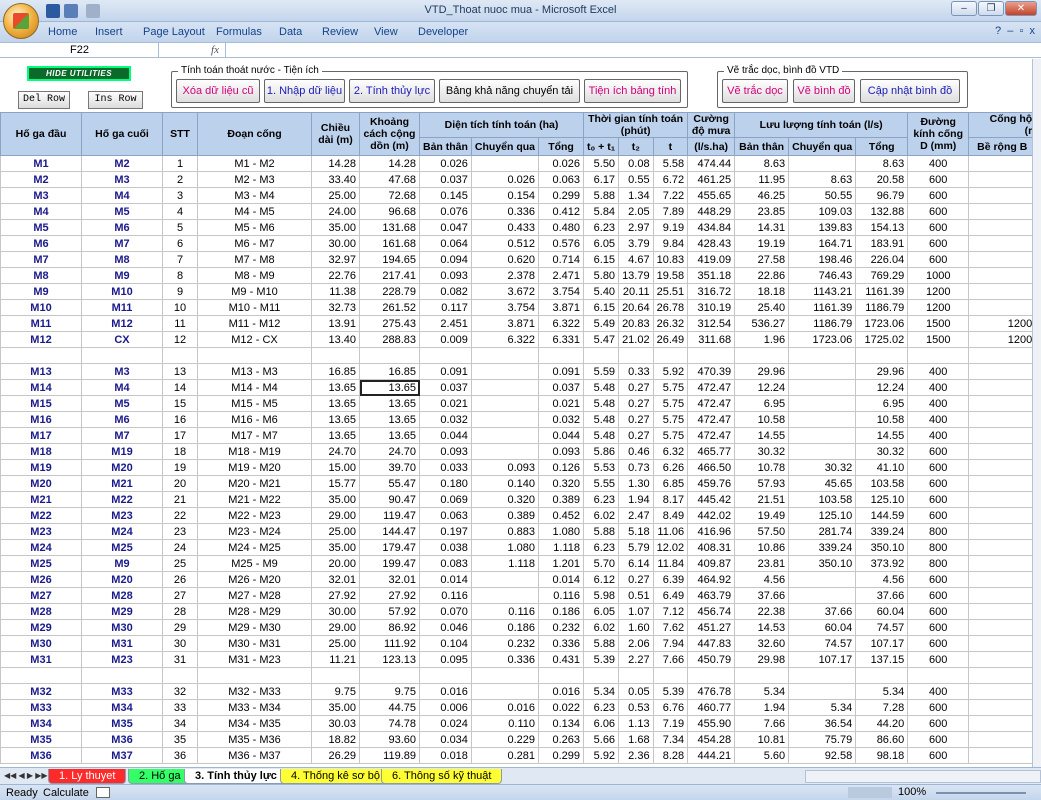 This screenshot has width=1041, height=800. I want to click on cell-t0t1: 6.12, so click(601, 579).